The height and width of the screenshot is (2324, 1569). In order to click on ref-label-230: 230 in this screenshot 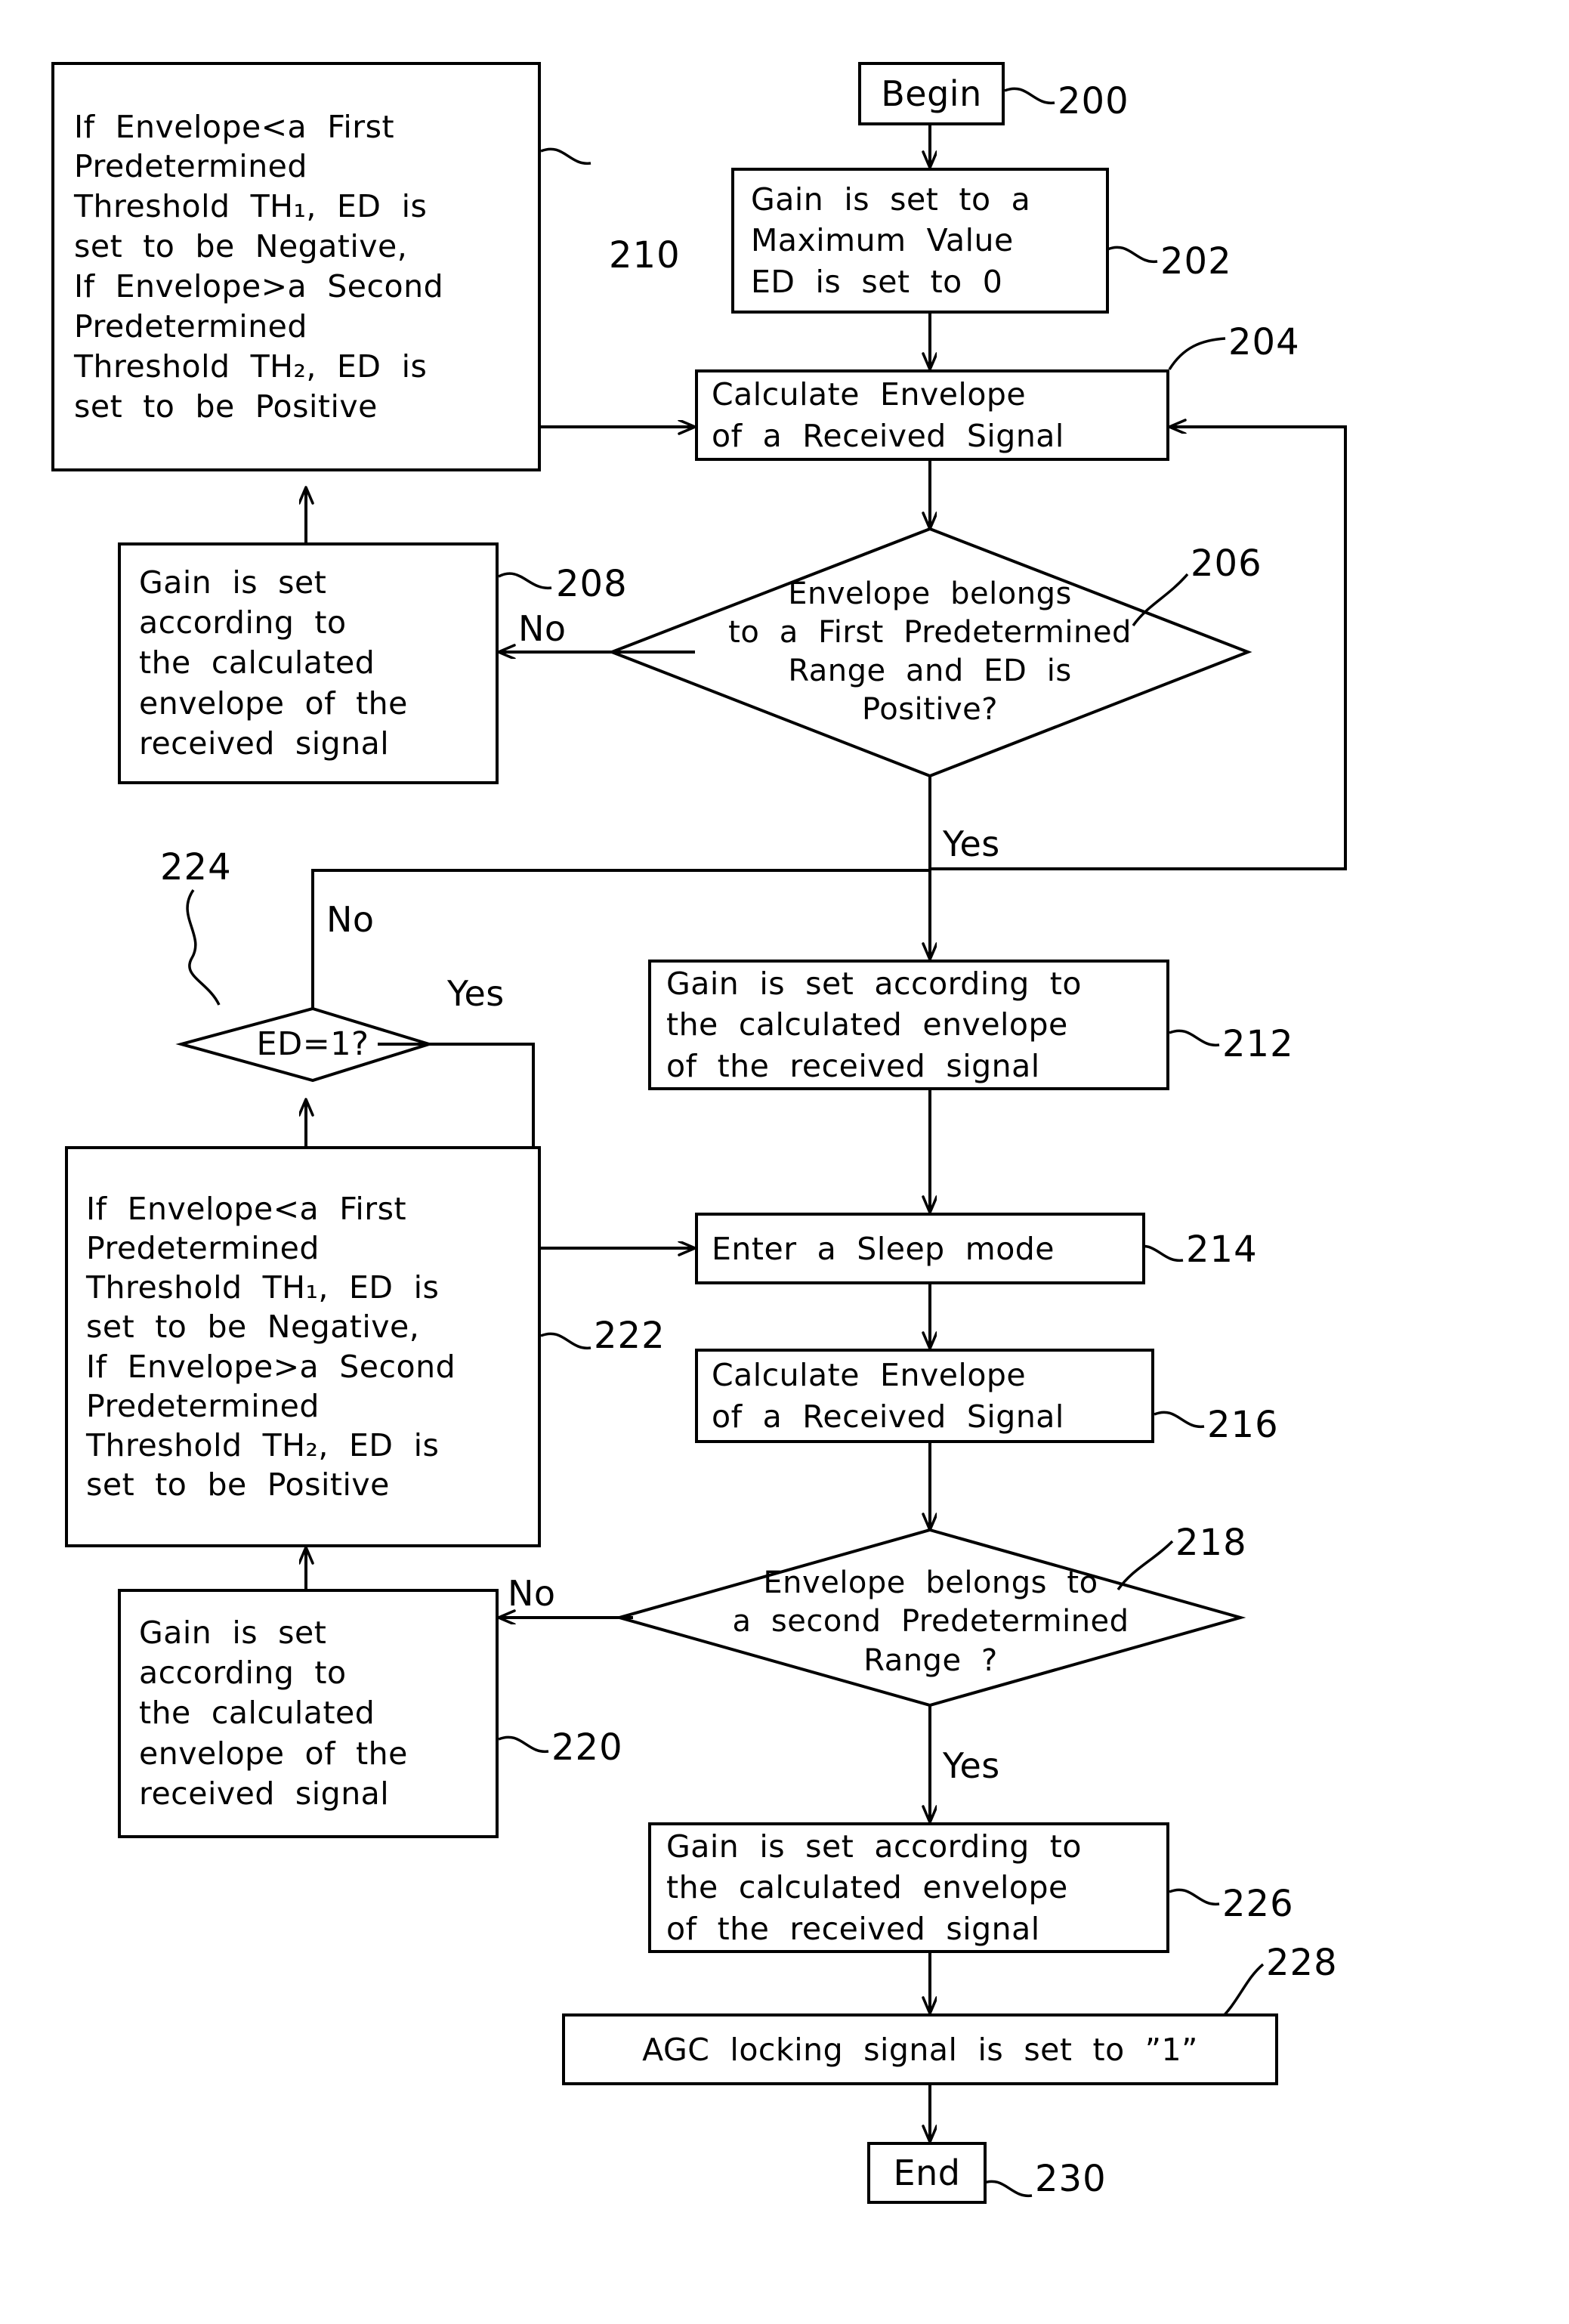, I will do `click(1071, 2179)`.